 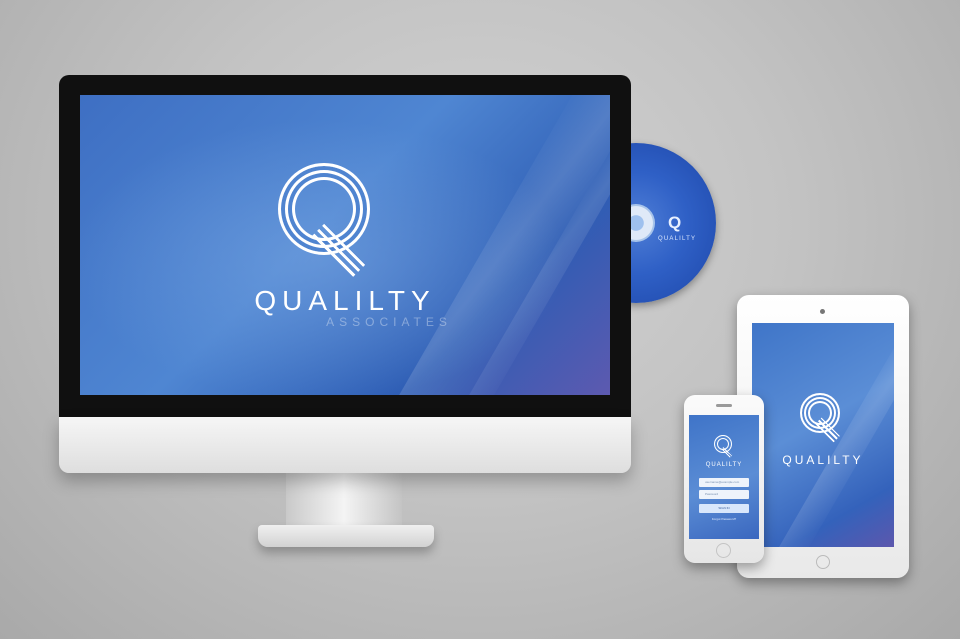 I want to click on cd-label: QUALILTY, so click(x=677, y=239).